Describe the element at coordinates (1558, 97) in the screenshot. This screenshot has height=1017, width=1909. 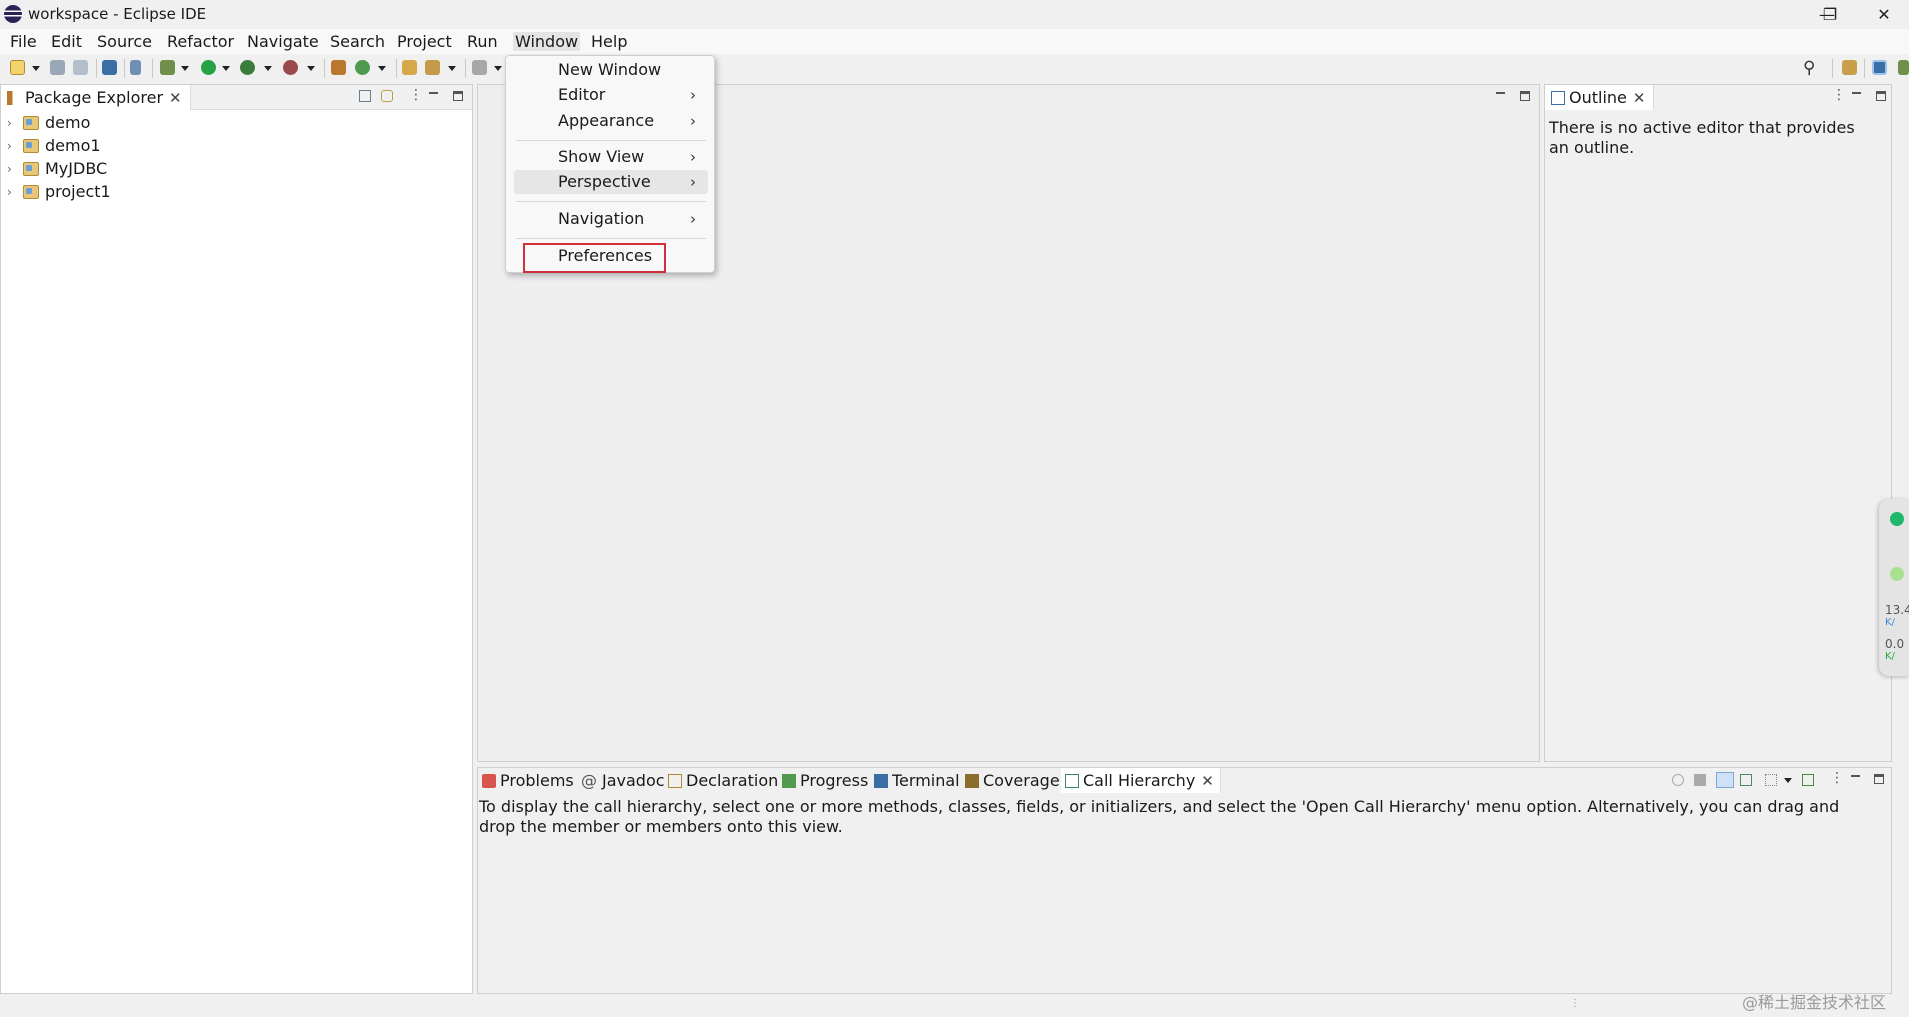
I see `outline-icon` at that location.